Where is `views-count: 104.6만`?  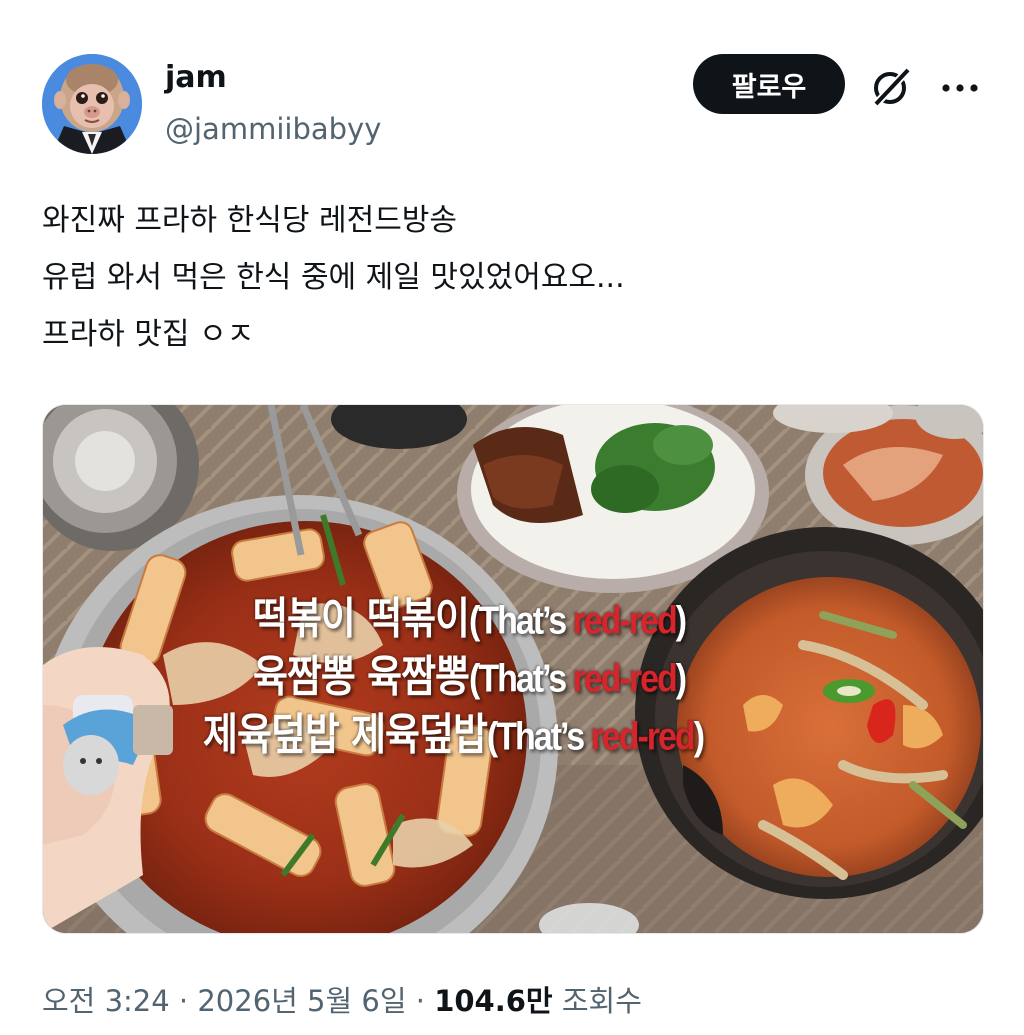 views-count: 104.6만 is located at coordinates (493, 1001).